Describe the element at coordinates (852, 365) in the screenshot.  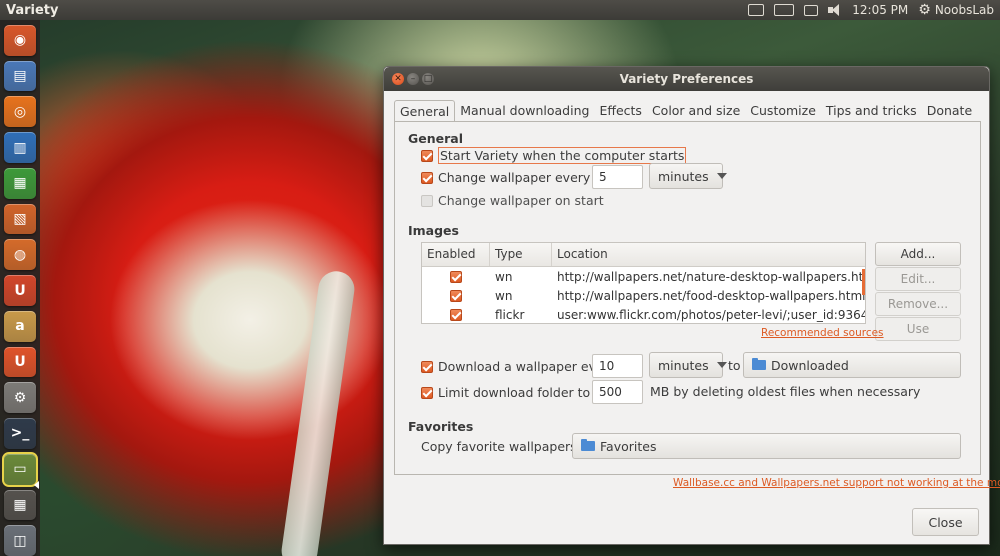
I see `download-folder-chooser: Downloaded` at that location.